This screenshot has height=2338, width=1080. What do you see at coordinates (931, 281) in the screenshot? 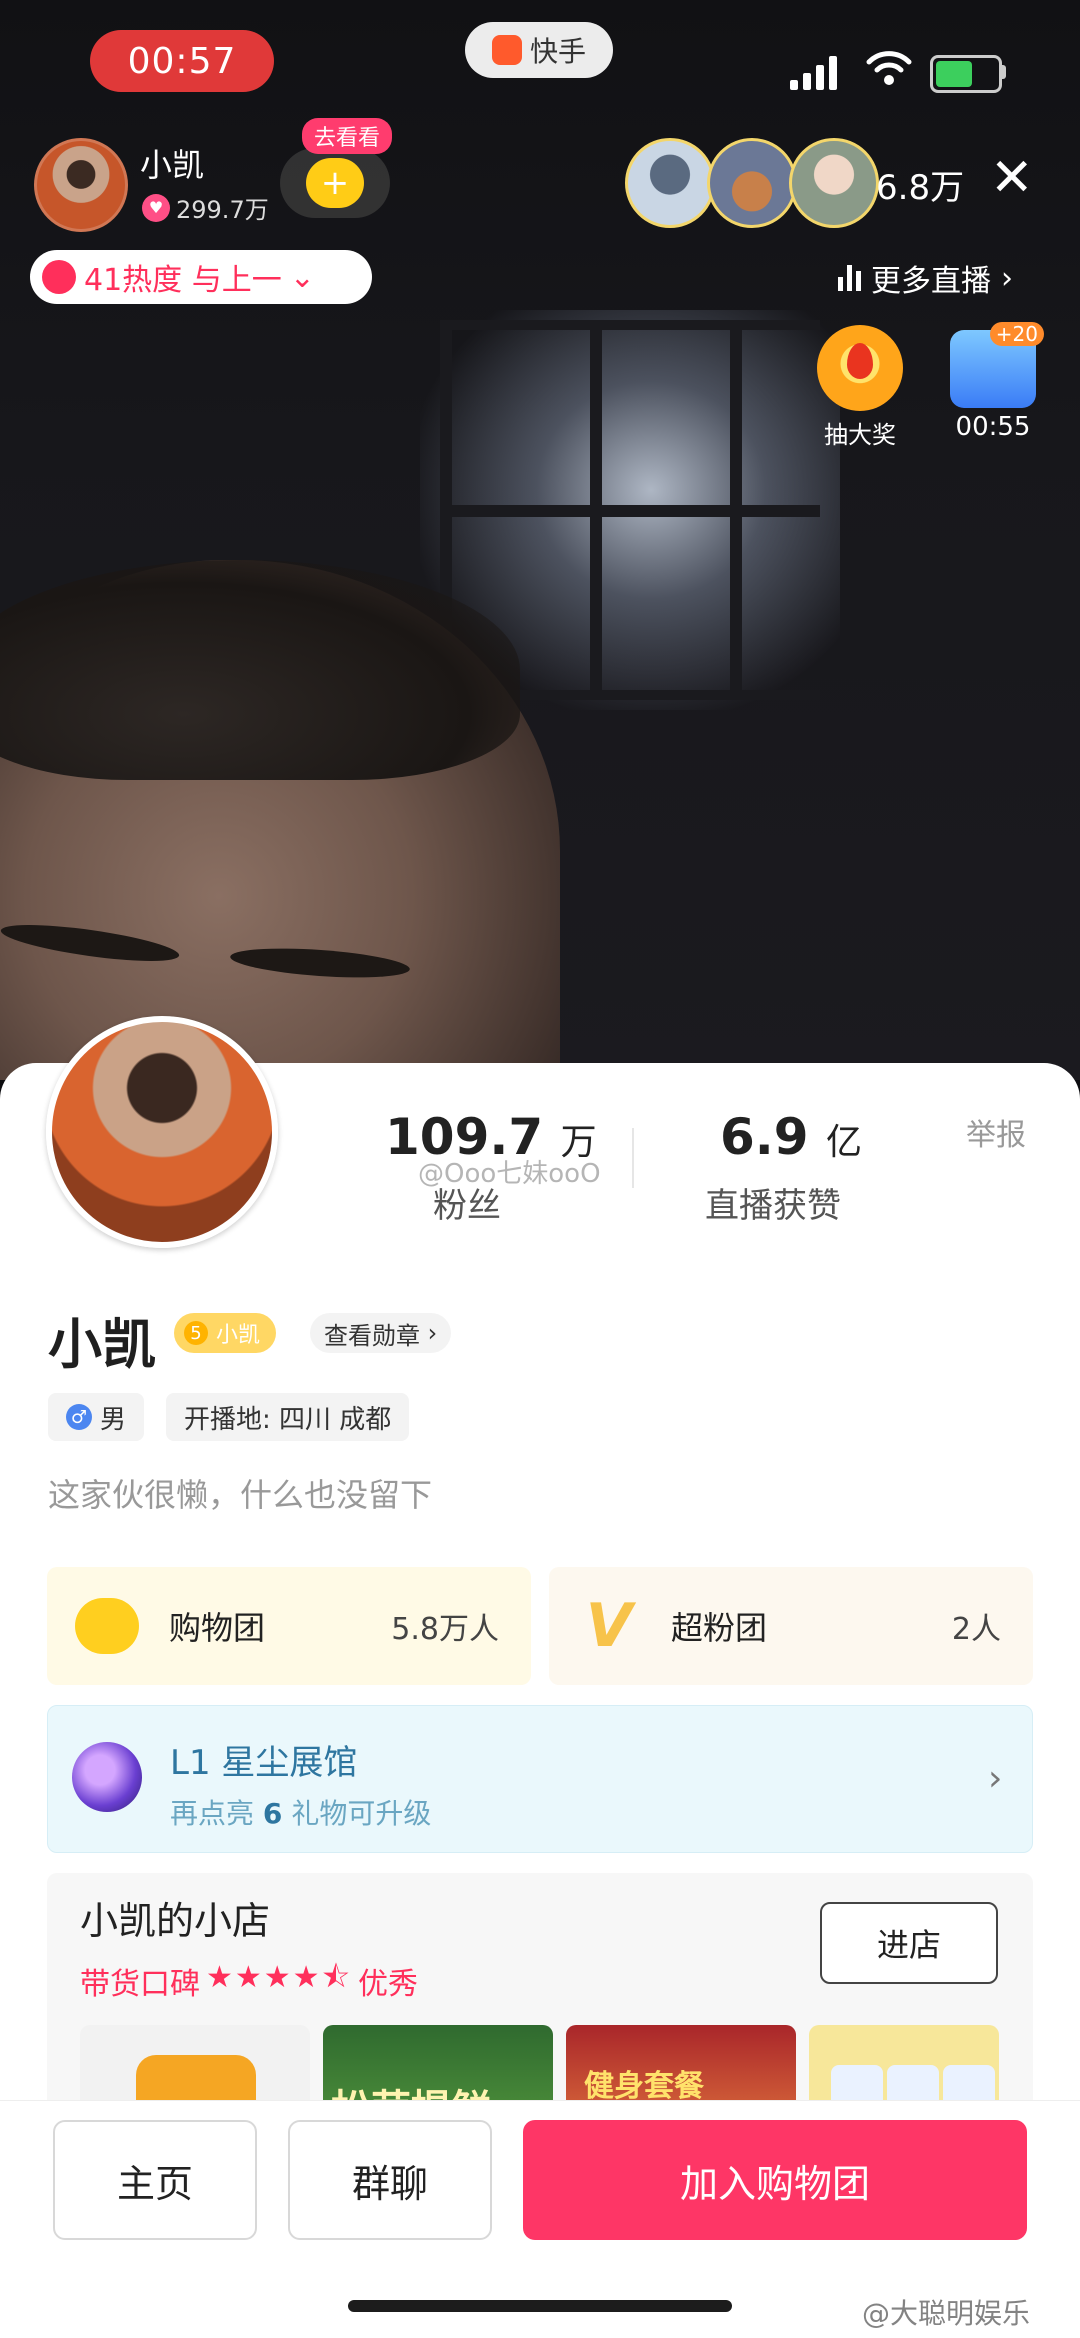
I see `more-live-label: 更多直播` at bounding box center [931, 281].